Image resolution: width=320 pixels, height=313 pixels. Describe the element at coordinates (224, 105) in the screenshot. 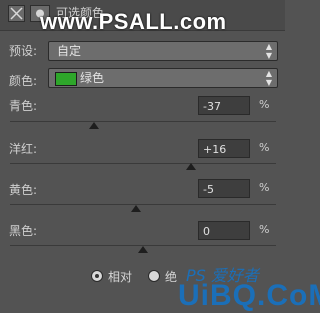

I see `cyan-input: -37` at that location.